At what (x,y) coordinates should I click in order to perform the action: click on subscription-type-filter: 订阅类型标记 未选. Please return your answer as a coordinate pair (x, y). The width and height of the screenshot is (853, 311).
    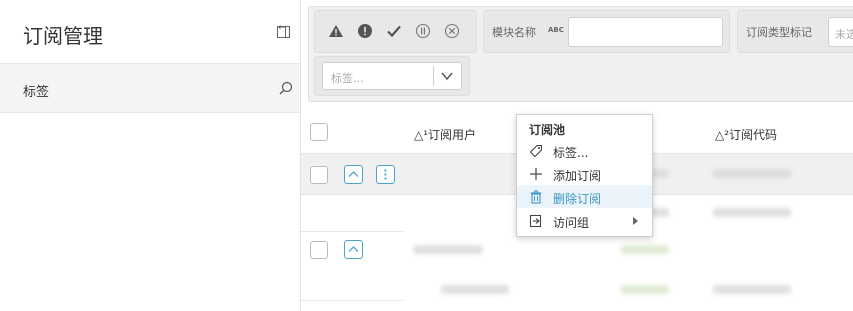
    Looking at the image, I should click on (795, 31).